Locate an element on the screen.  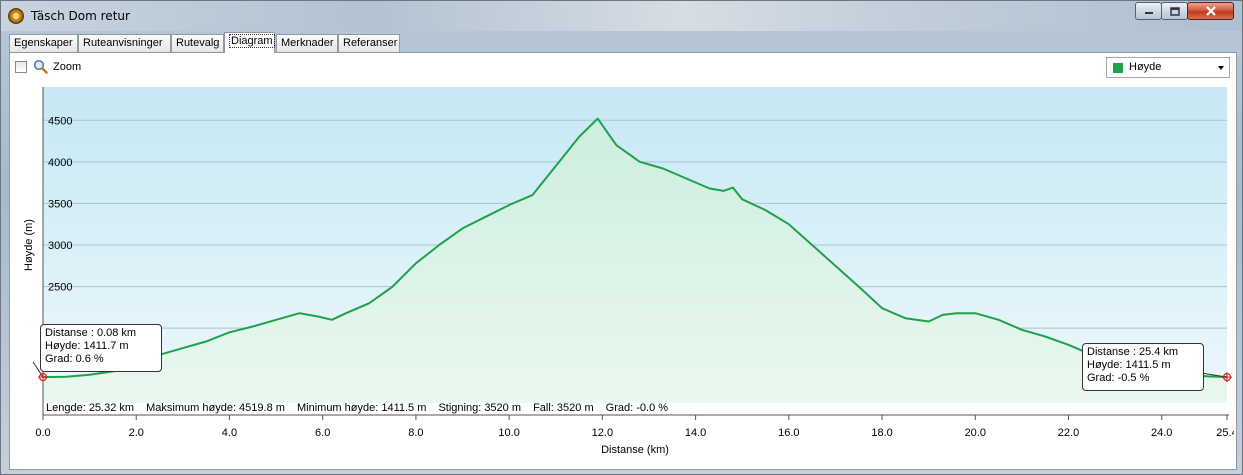
tab-label: Merknader is located at coordinates (307, 43).